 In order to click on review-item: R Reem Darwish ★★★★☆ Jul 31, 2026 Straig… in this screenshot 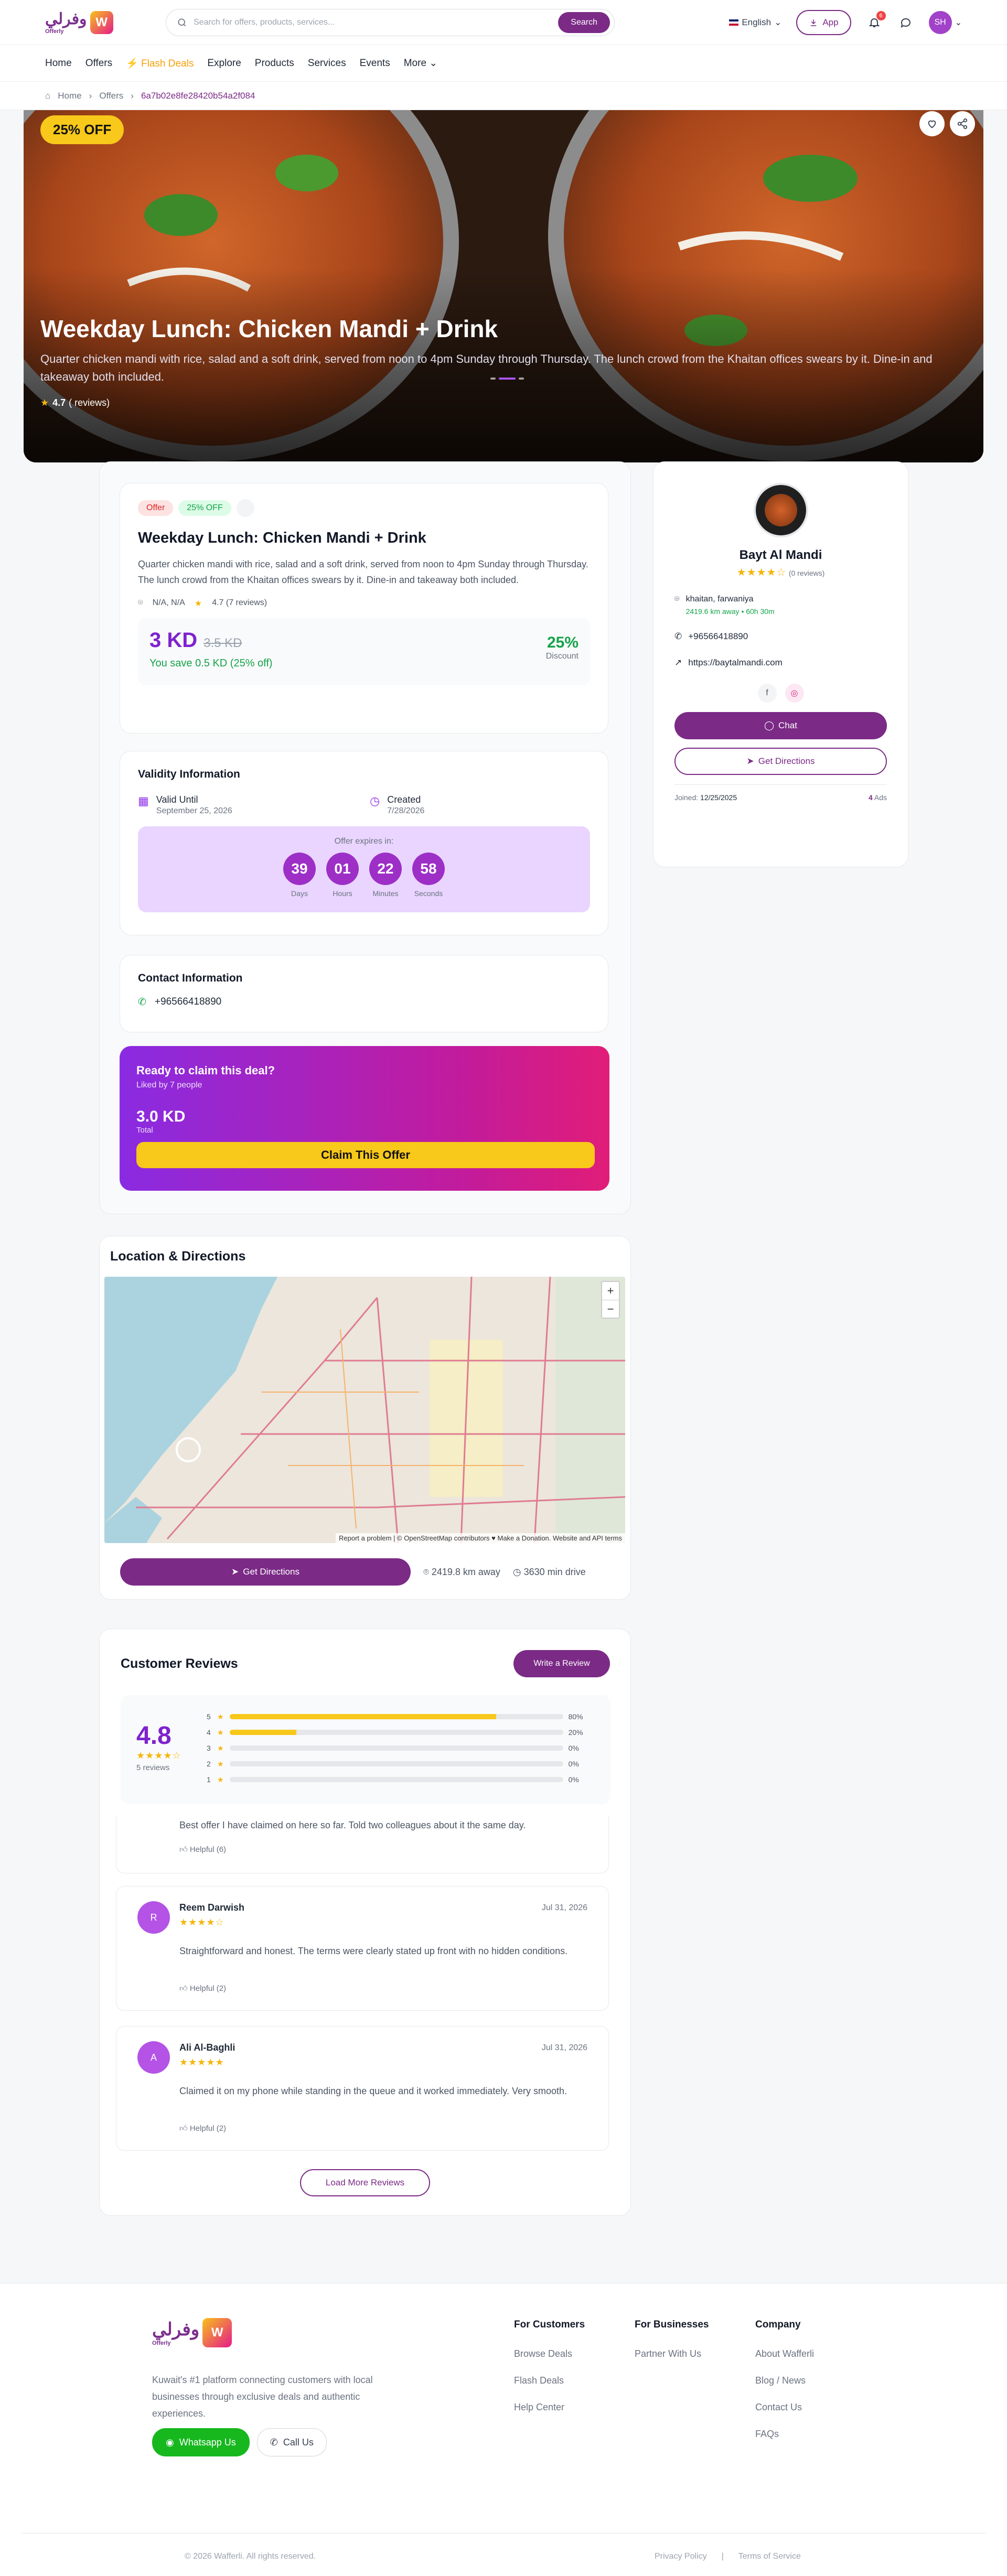, I will do `click(362, 1948)`.